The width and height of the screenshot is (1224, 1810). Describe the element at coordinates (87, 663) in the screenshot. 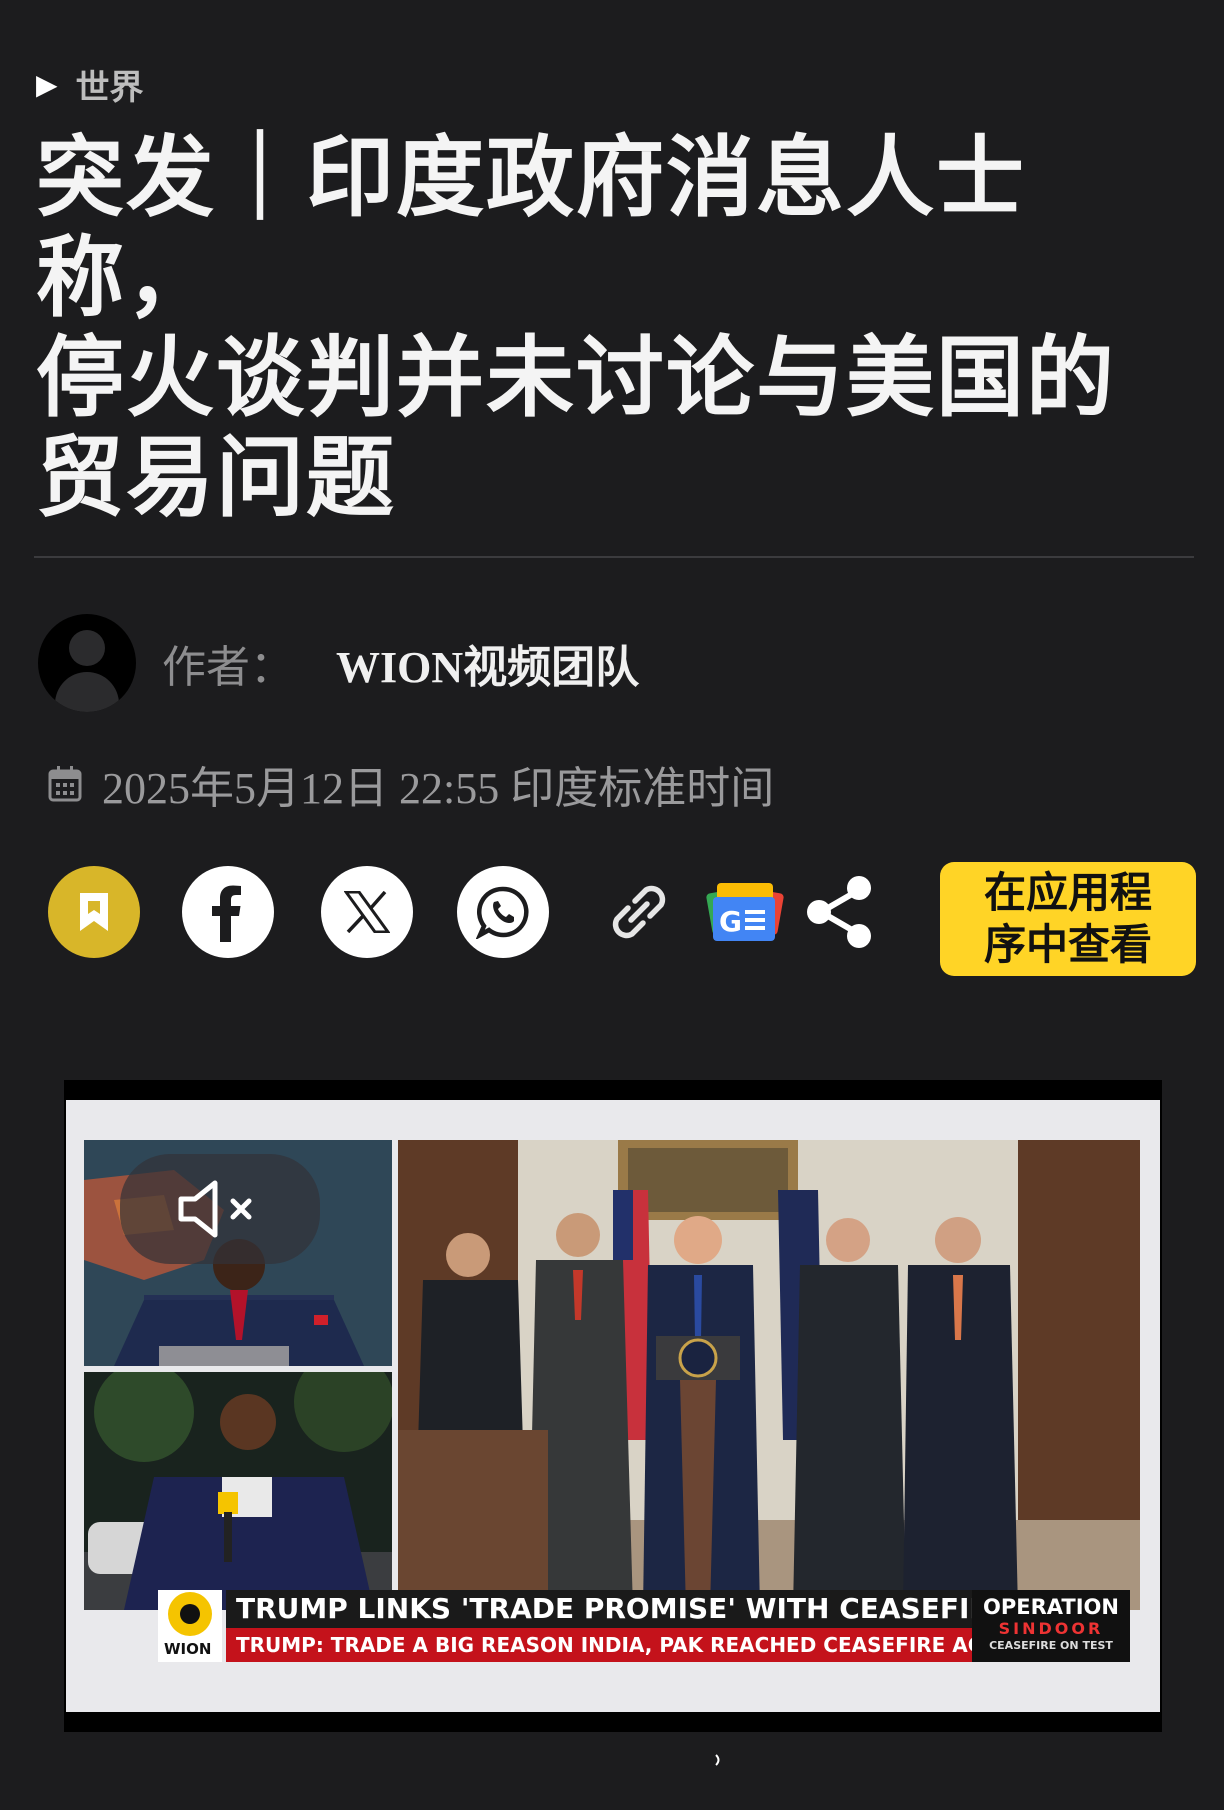

I see `avatar` at that location.